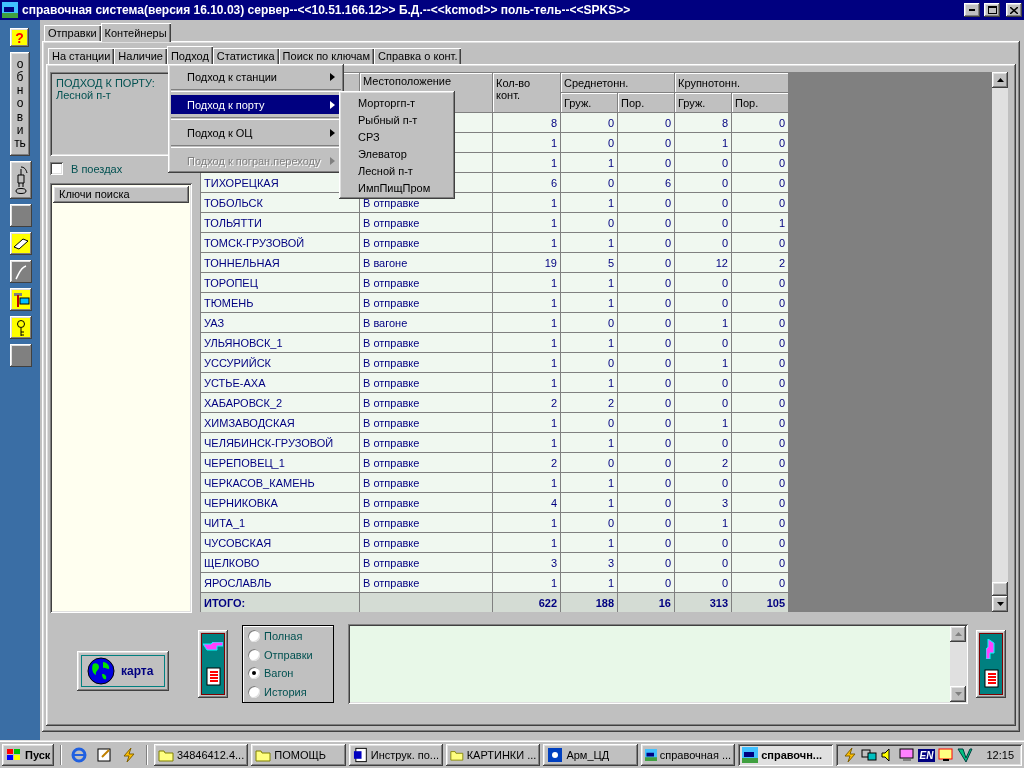 This screenshot has height=768, width=1024. What do you see at coordinates (280, 462) in the screenshot?
I see `table-cell: ЧЕРЕПОВЕЦ_1` at bounding box center [280, 462].